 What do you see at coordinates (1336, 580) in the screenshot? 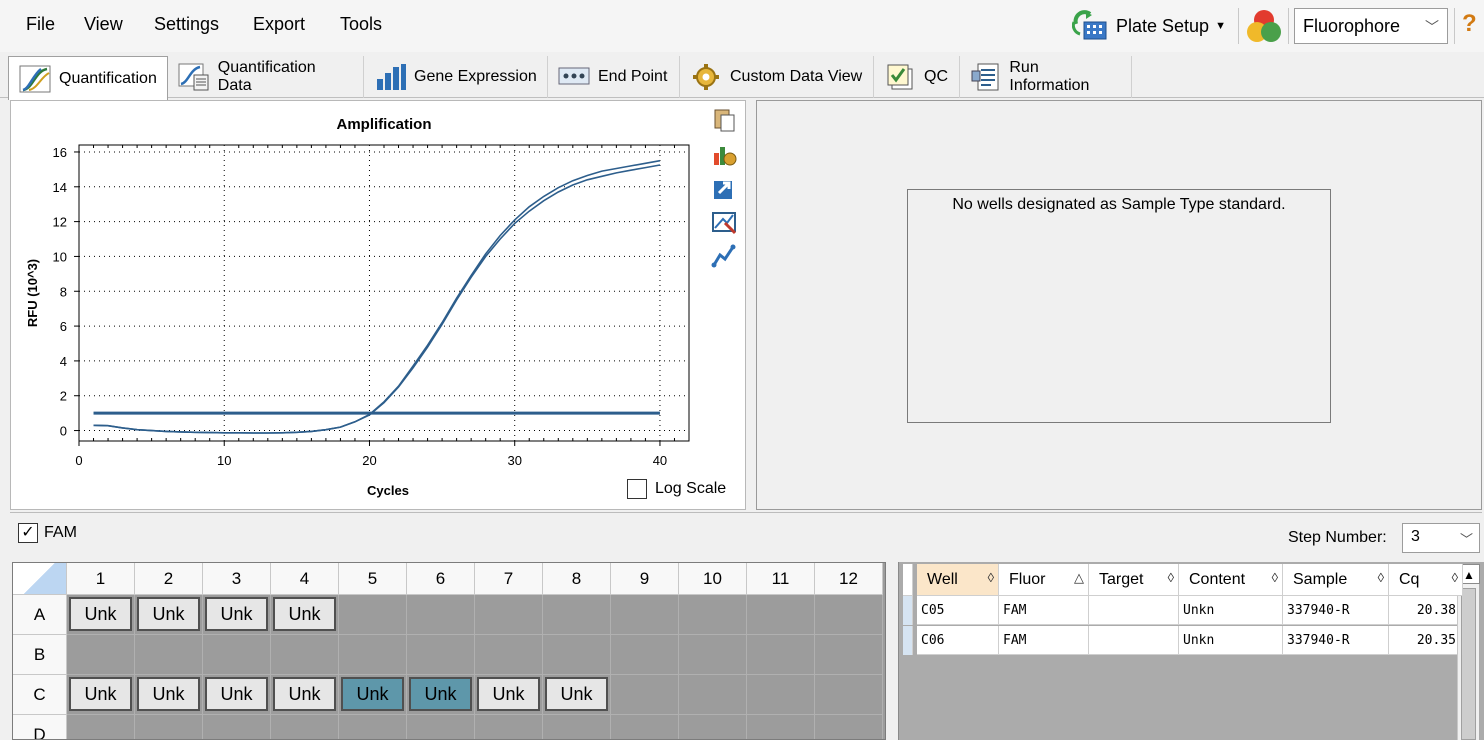
I see `column-header-sample: Sample ◊` at bounding box center [1336, 580].